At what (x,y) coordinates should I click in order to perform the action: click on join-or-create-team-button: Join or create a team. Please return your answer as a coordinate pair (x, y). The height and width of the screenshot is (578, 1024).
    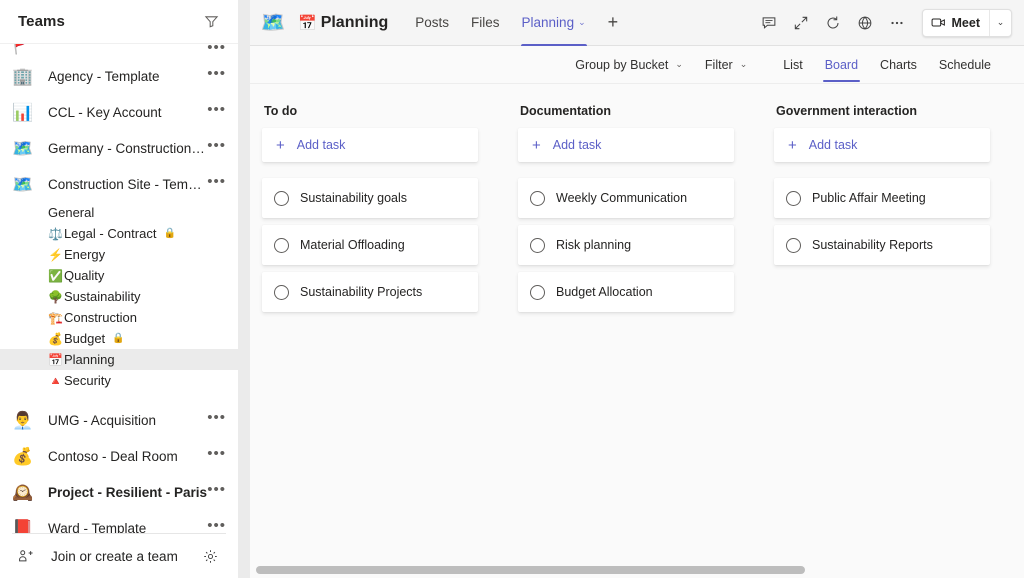
    Looking at the image, I should click on (119, 556).